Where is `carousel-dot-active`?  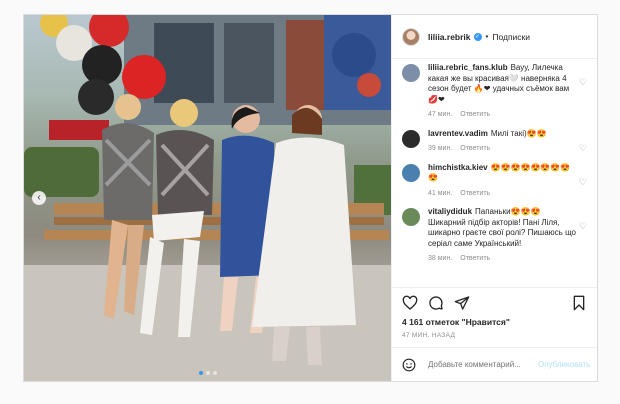
carousel-dot-active is located at coordinates (200, 373).